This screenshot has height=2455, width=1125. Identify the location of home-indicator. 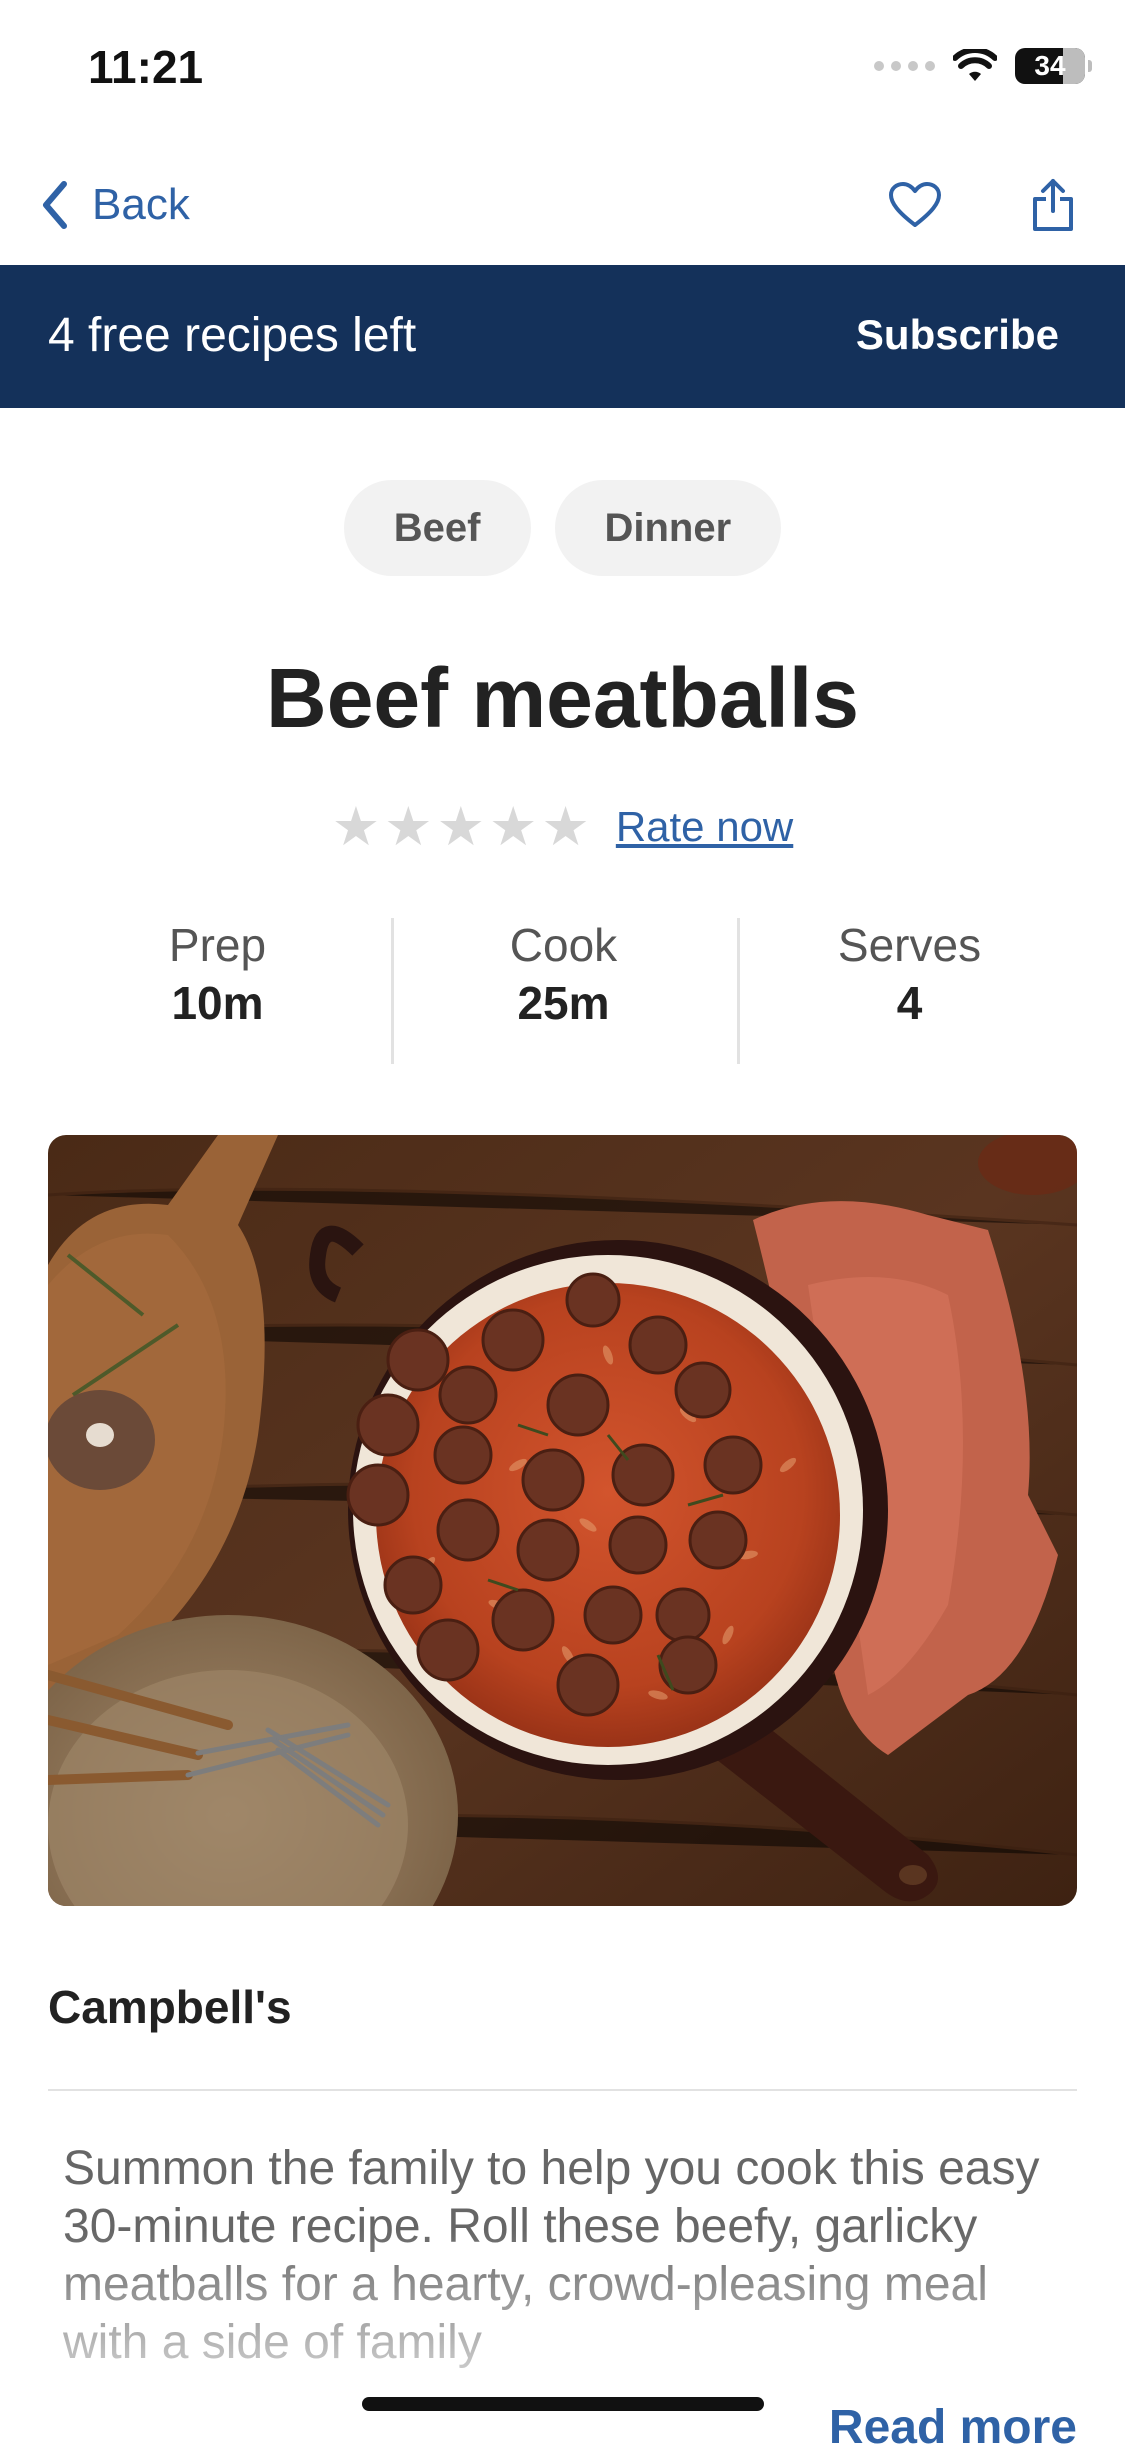
(563, 2404).